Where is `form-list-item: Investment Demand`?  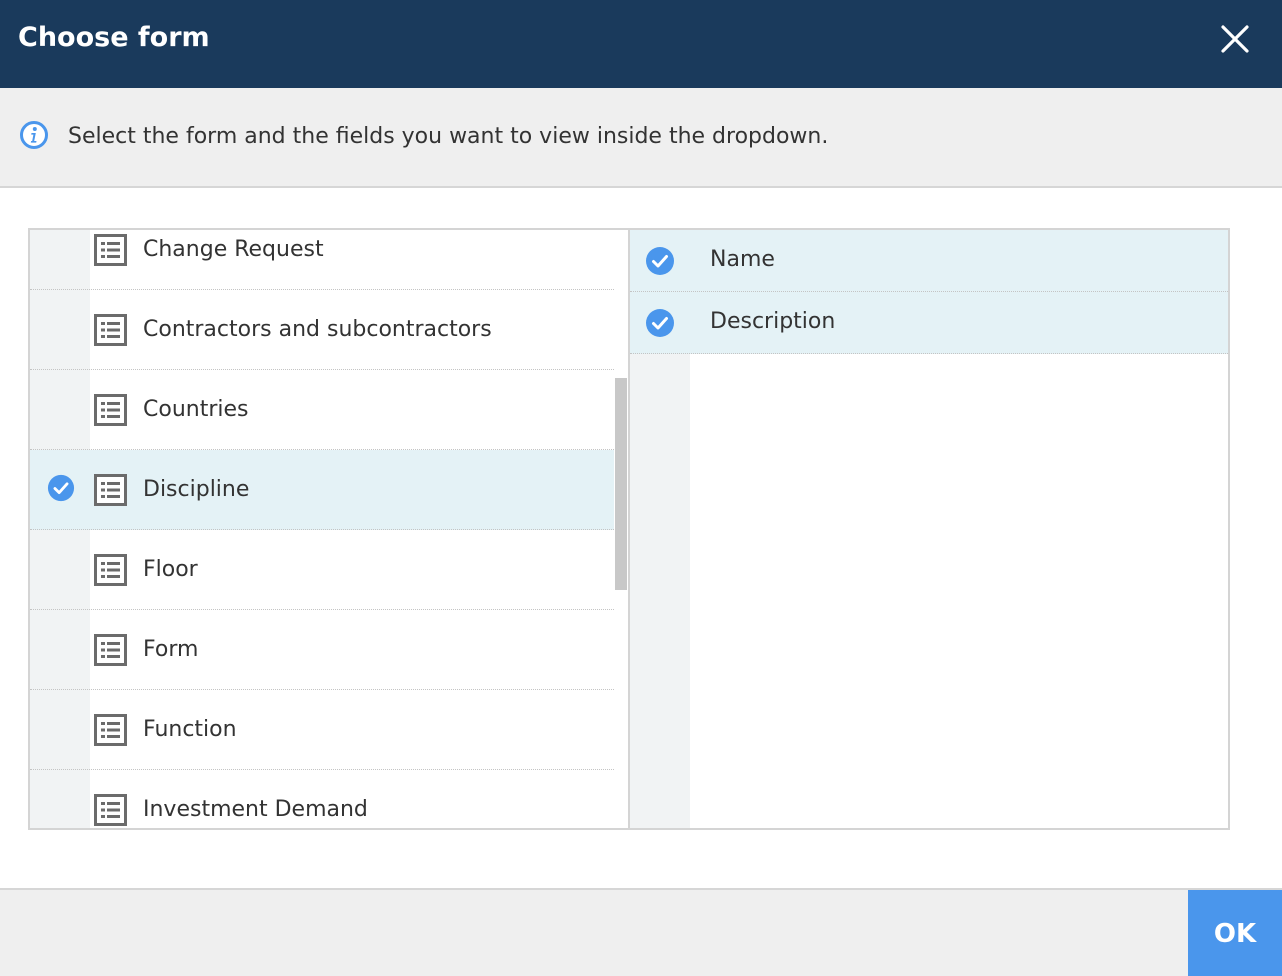 form-list-item: Investment Demand is located at coordinates (322, 799).